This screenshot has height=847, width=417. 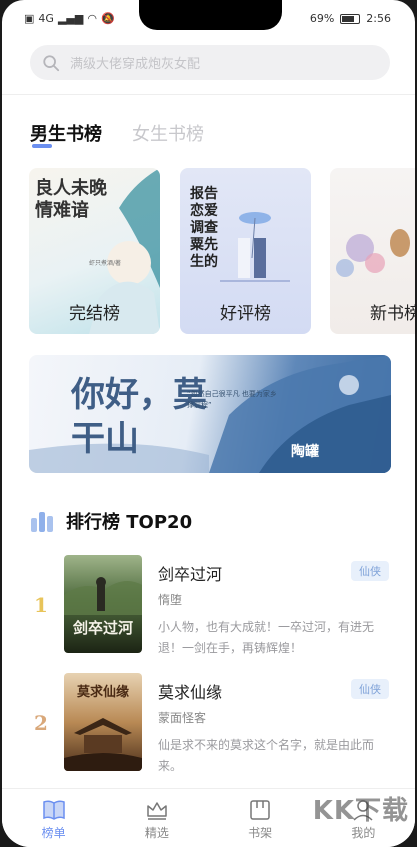 What do you see at coordinates (129, 522) in the screenshot?
I see `ranking-title: 排行榜 TOP20` at bounding box center [129, 522].